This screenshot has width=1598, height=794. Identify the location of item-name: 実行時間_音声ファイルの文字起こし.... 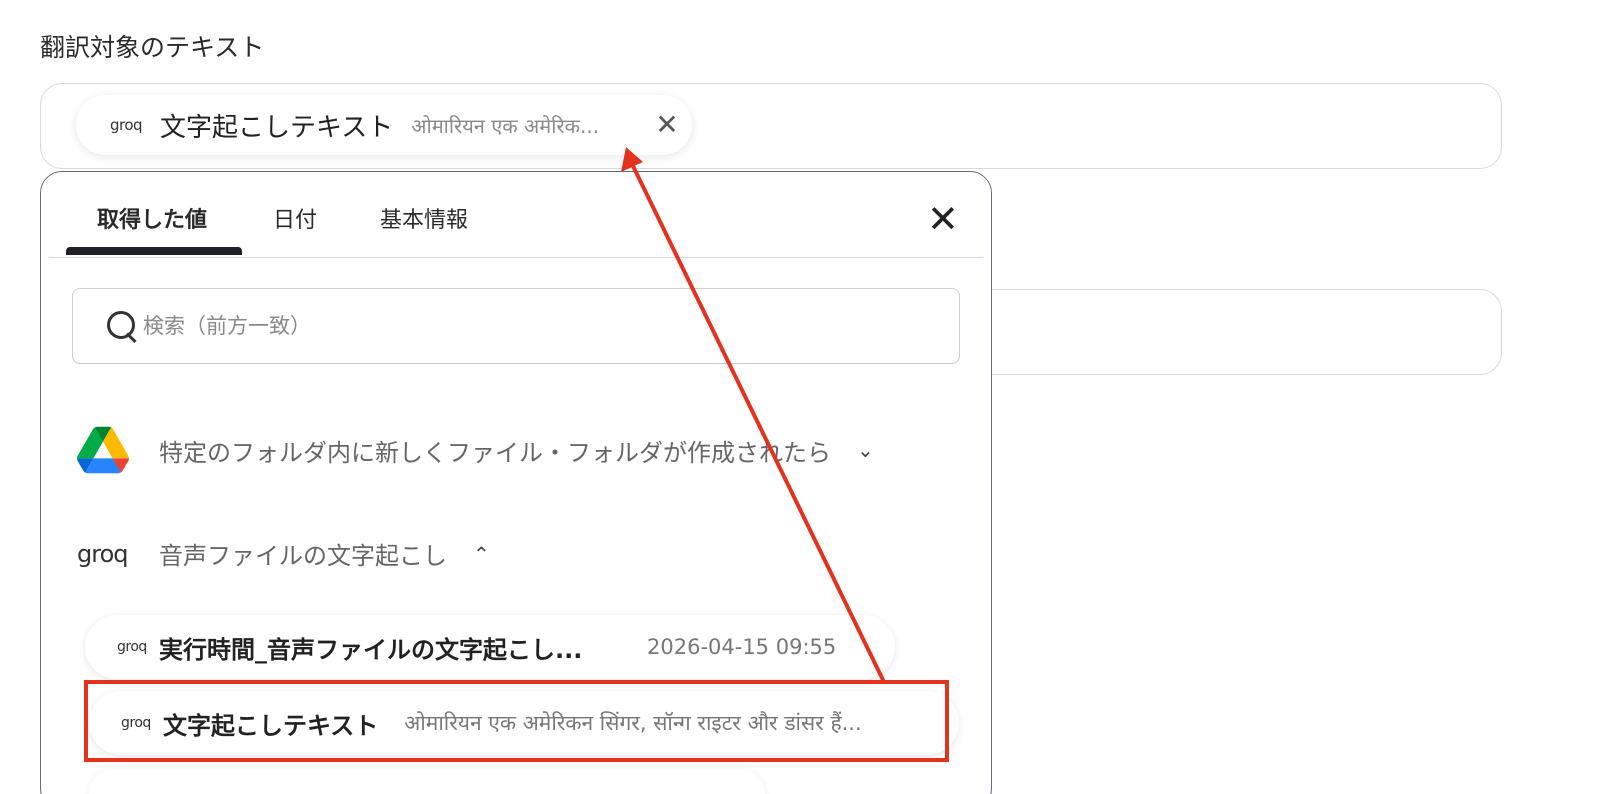
(371, 649).